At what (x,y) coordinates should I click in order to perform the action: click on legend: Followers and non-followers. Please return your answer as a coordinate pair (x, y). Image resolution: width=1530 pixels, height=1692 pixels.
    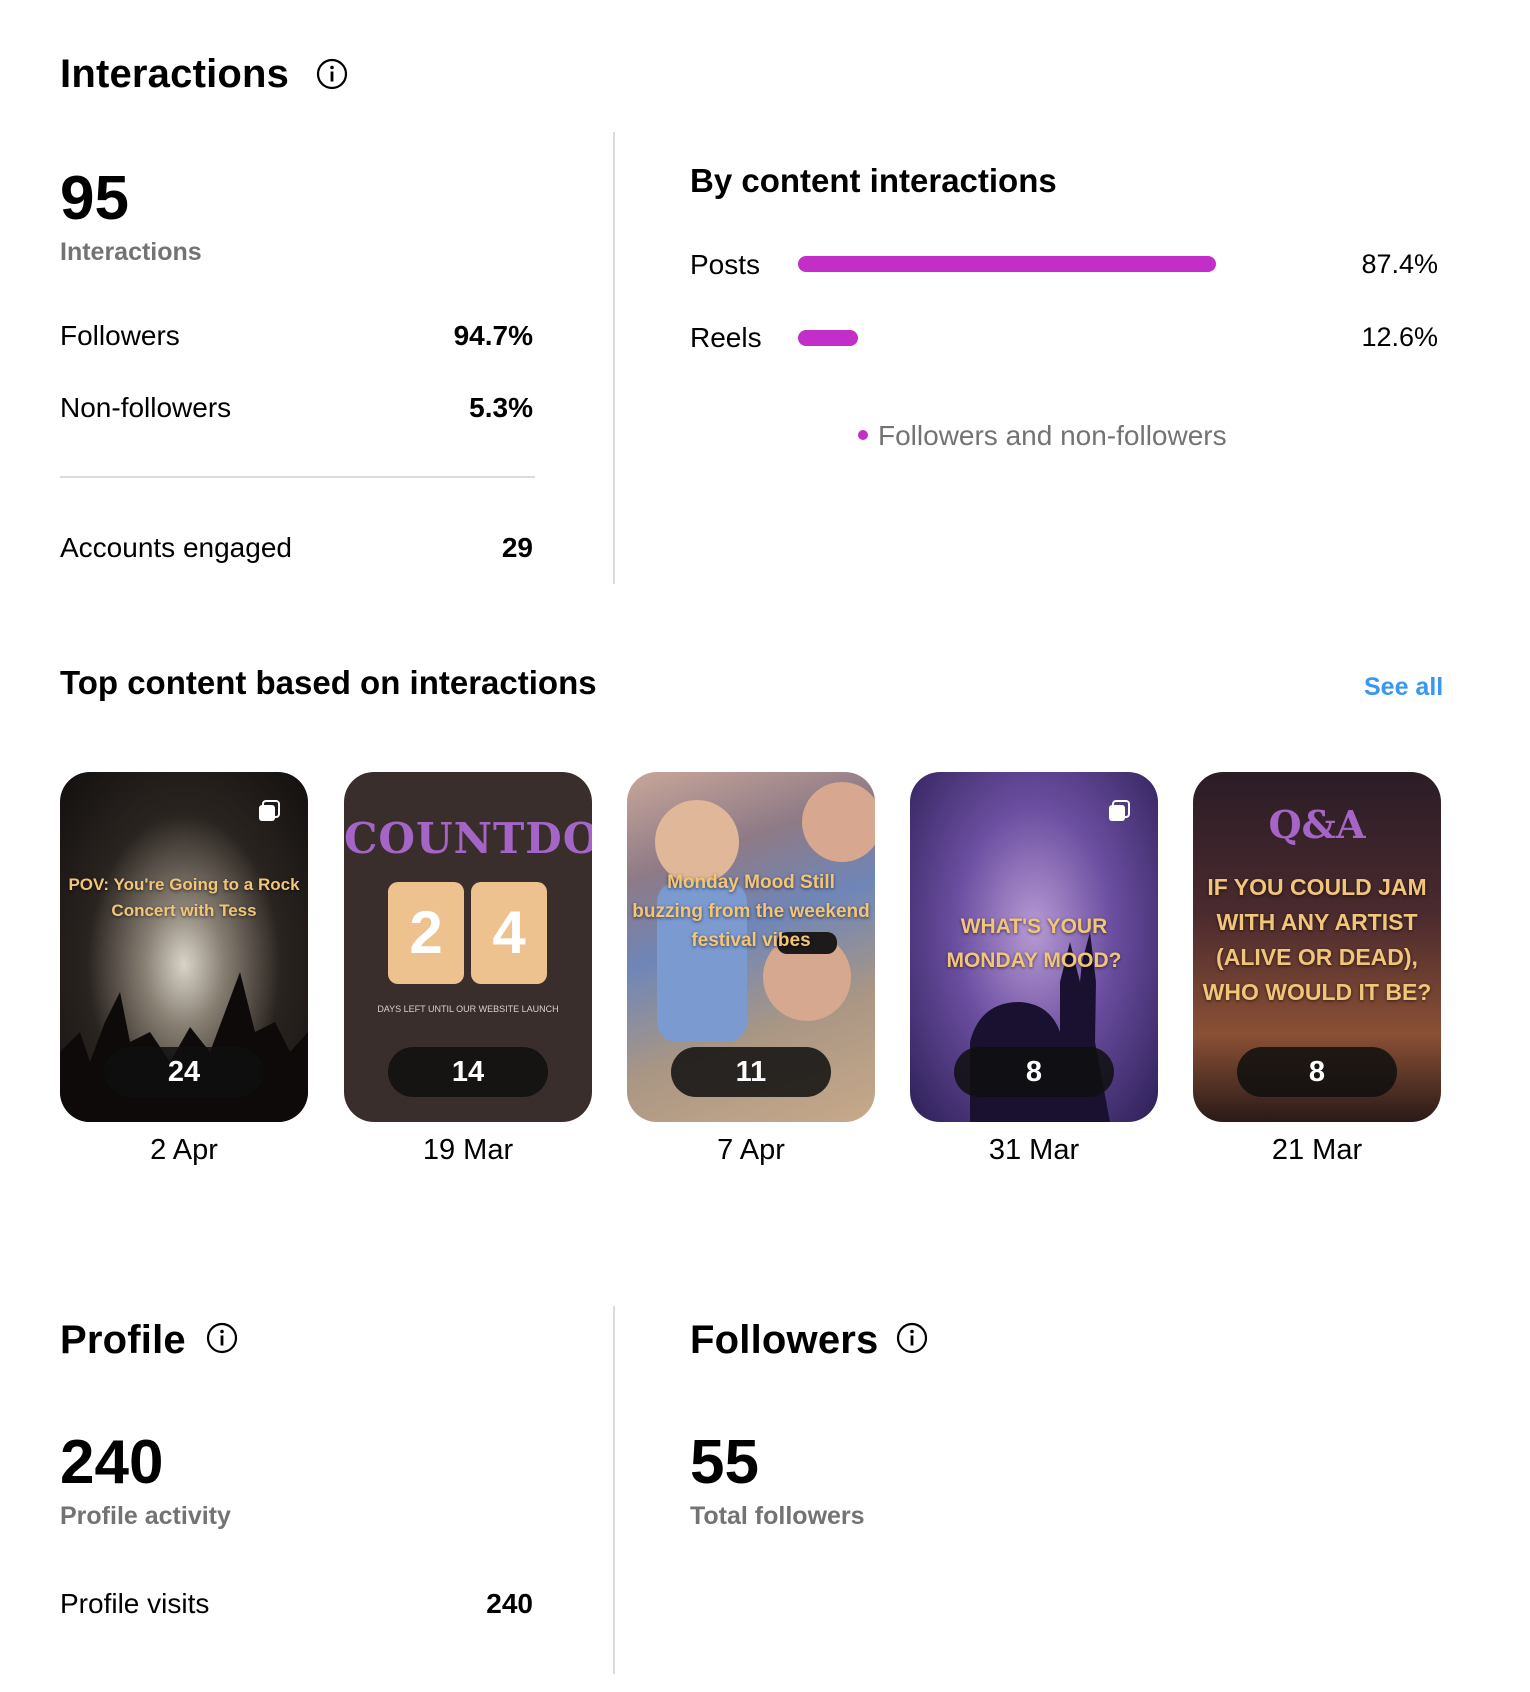
    Looking at the image, I should click on (1042, 436).